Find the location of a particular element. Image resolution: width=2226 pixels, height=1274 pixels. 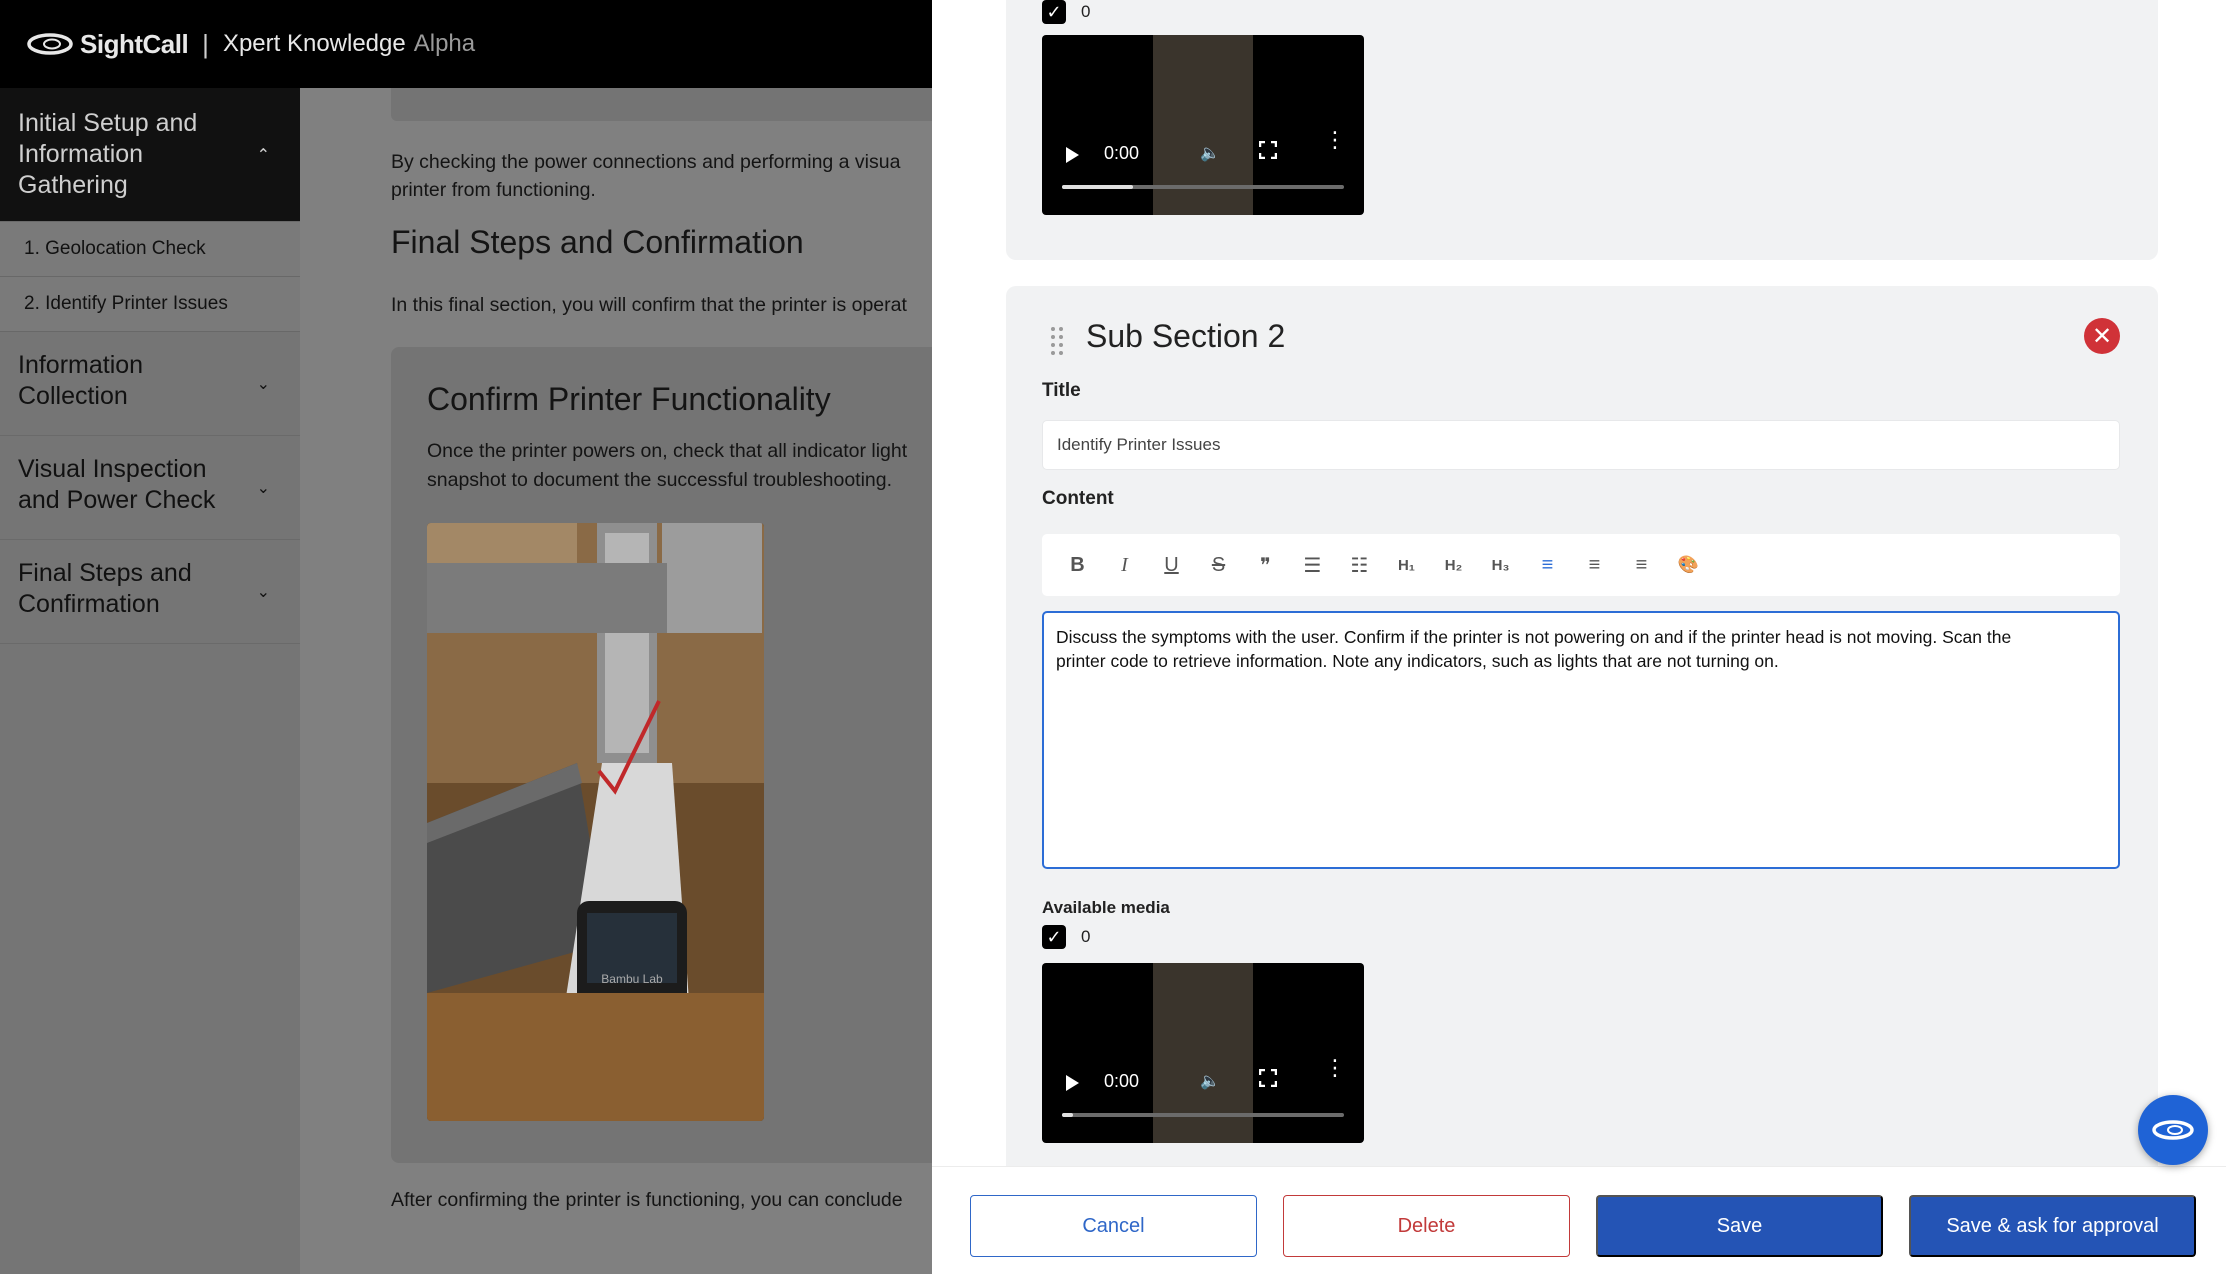

printer-photo: Bambu Lab is located at coordinates (595, 822).